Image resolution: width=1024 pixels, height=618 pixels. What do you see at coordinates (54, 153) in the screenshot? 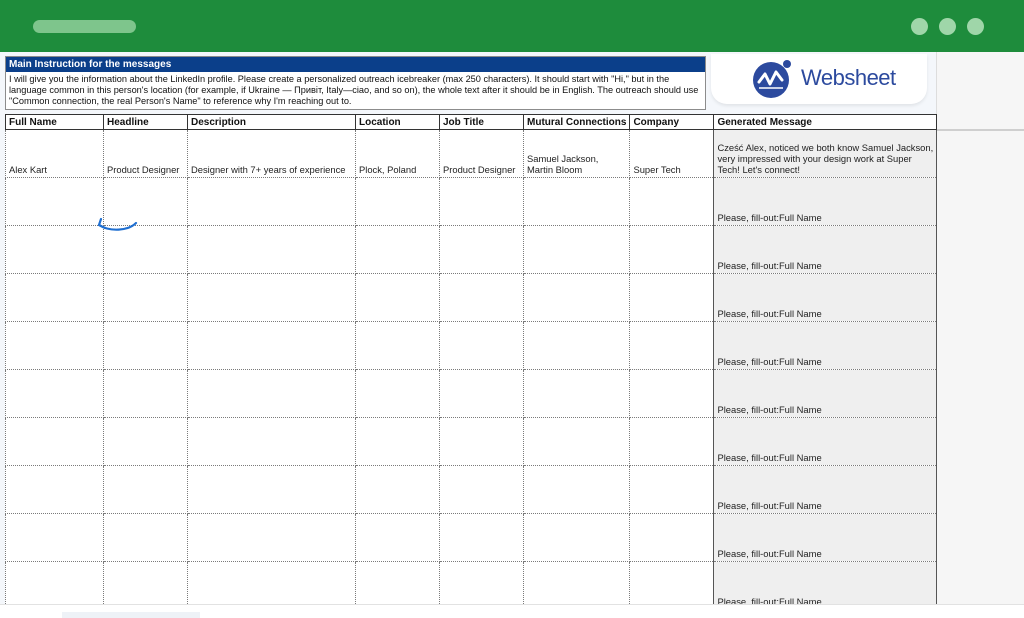
I see `cell-full-name: Alex Kart` at bounding box center [54, 153].